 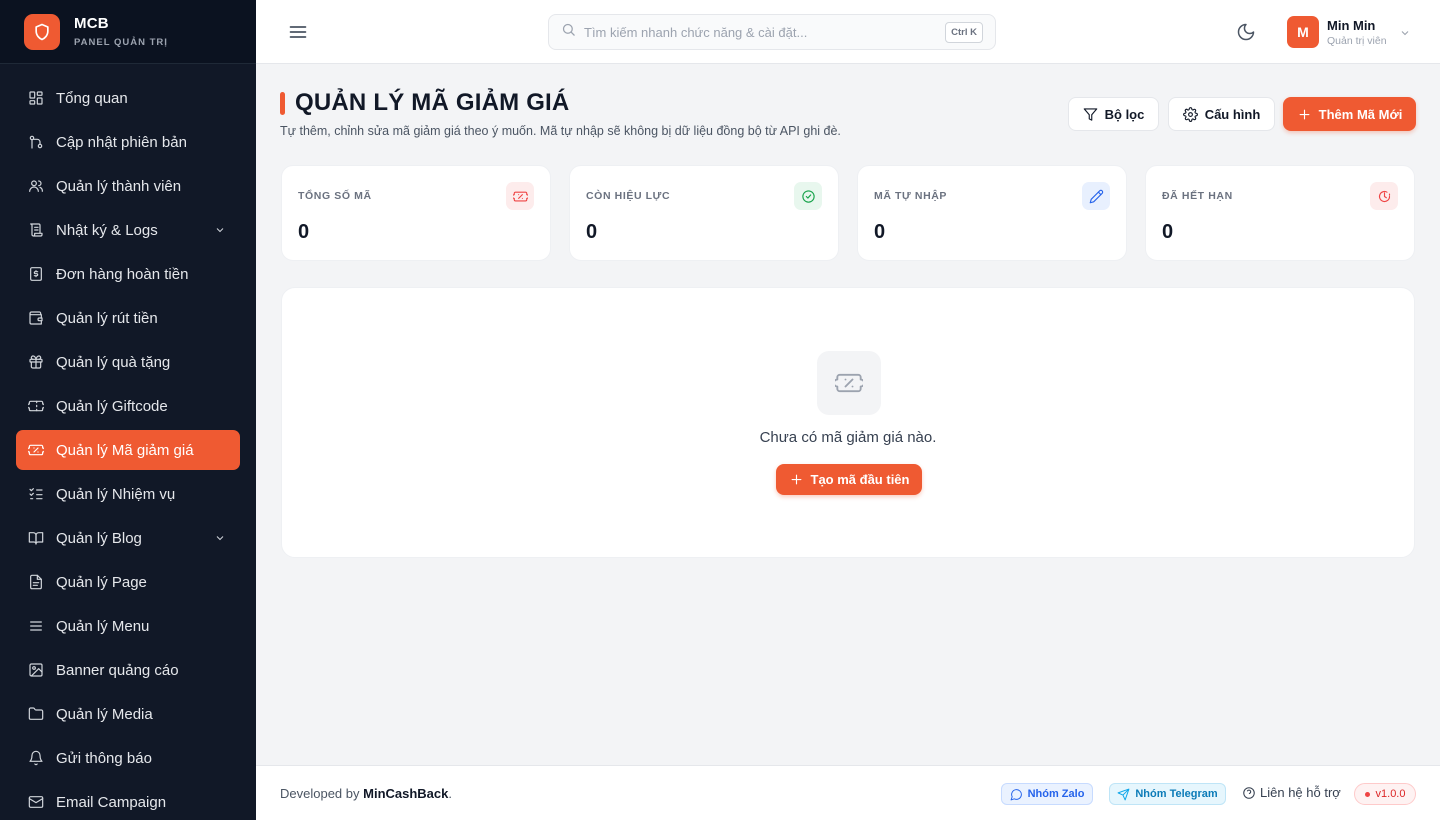 I want to click on filter-icon, so click(x=1090, y=114).